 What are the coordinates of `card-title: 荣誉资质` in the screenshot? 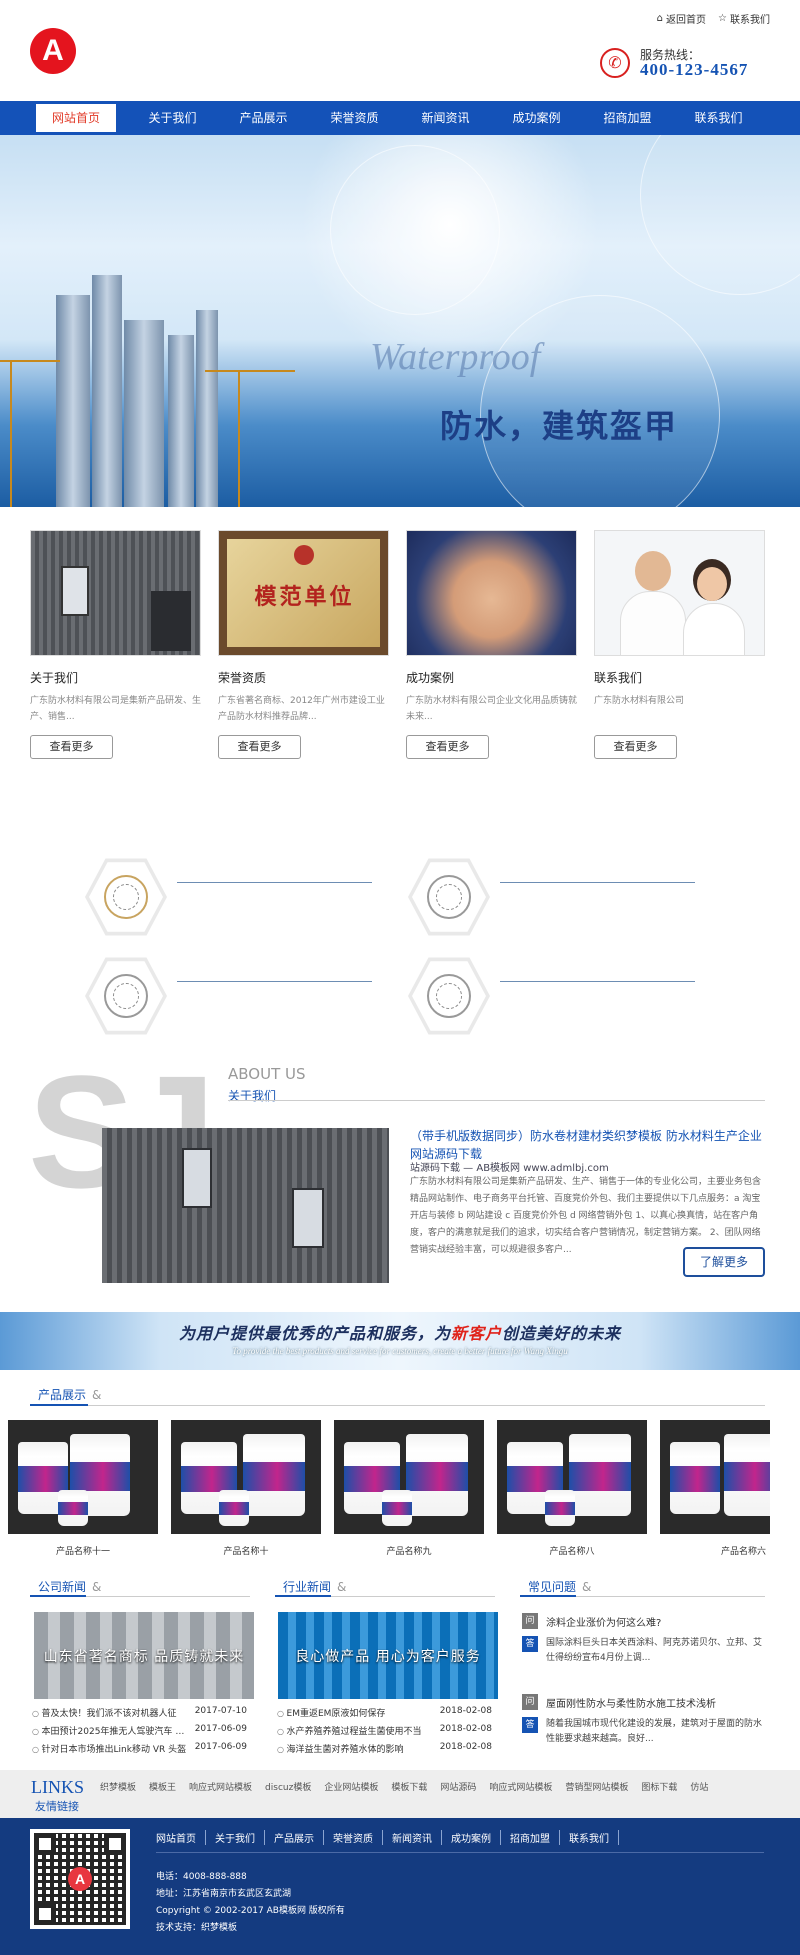 It's located at (303, 677).